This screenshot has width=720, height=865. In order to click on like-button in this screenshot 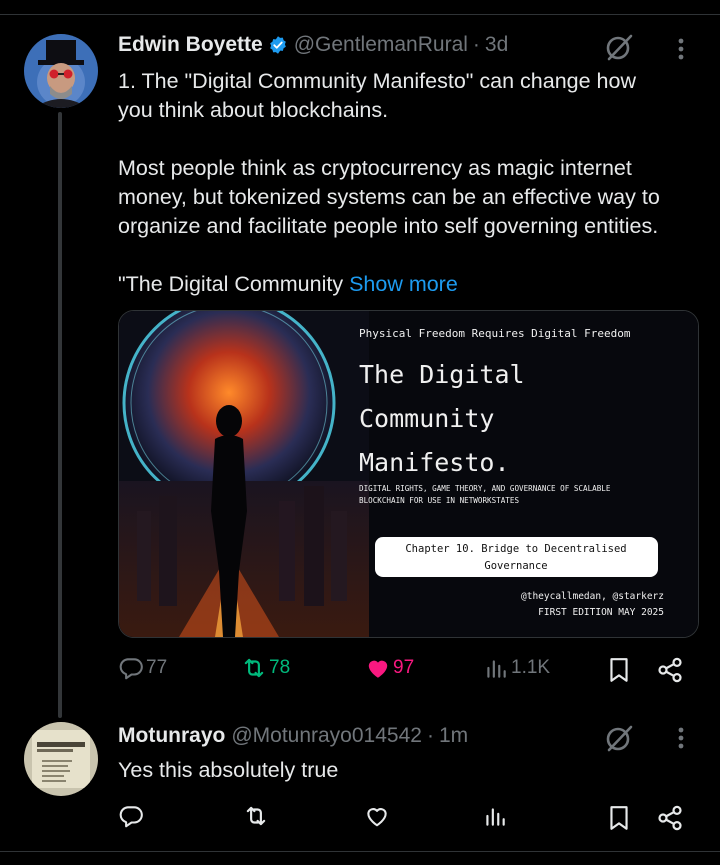, I will do `click(377, 816)`.